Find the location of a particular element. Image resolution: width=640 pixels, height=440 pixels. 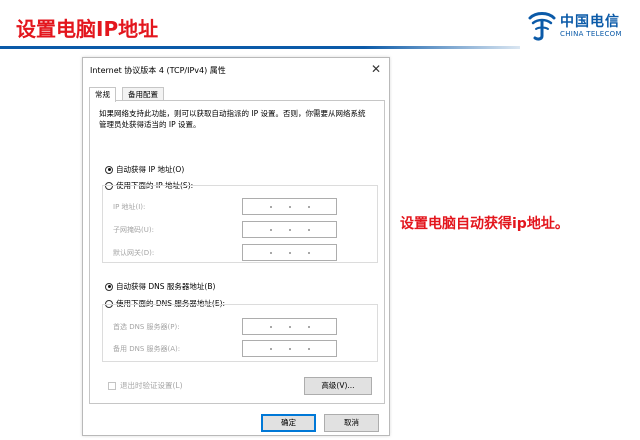

dialog-title: Internet 协议版本 4 (TCP/IPv4) 属性 is located at coordinates (158, 70).